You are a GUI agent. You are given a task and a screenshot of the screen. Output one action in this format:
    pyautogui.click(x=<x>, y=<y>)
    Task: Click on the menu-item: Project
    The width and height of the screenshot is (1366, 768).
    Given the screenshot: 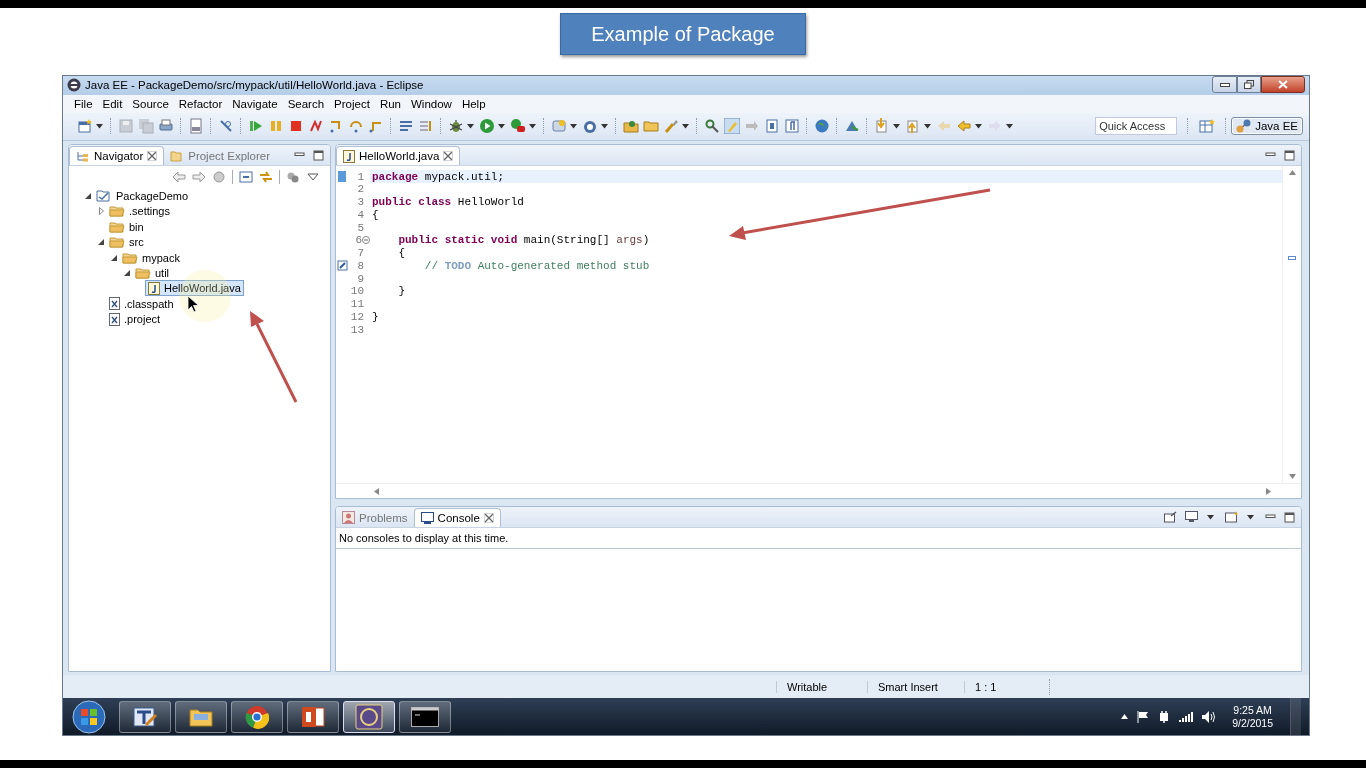 What is the action you would take?
    pyautogui.click(x=352, y=103)
    